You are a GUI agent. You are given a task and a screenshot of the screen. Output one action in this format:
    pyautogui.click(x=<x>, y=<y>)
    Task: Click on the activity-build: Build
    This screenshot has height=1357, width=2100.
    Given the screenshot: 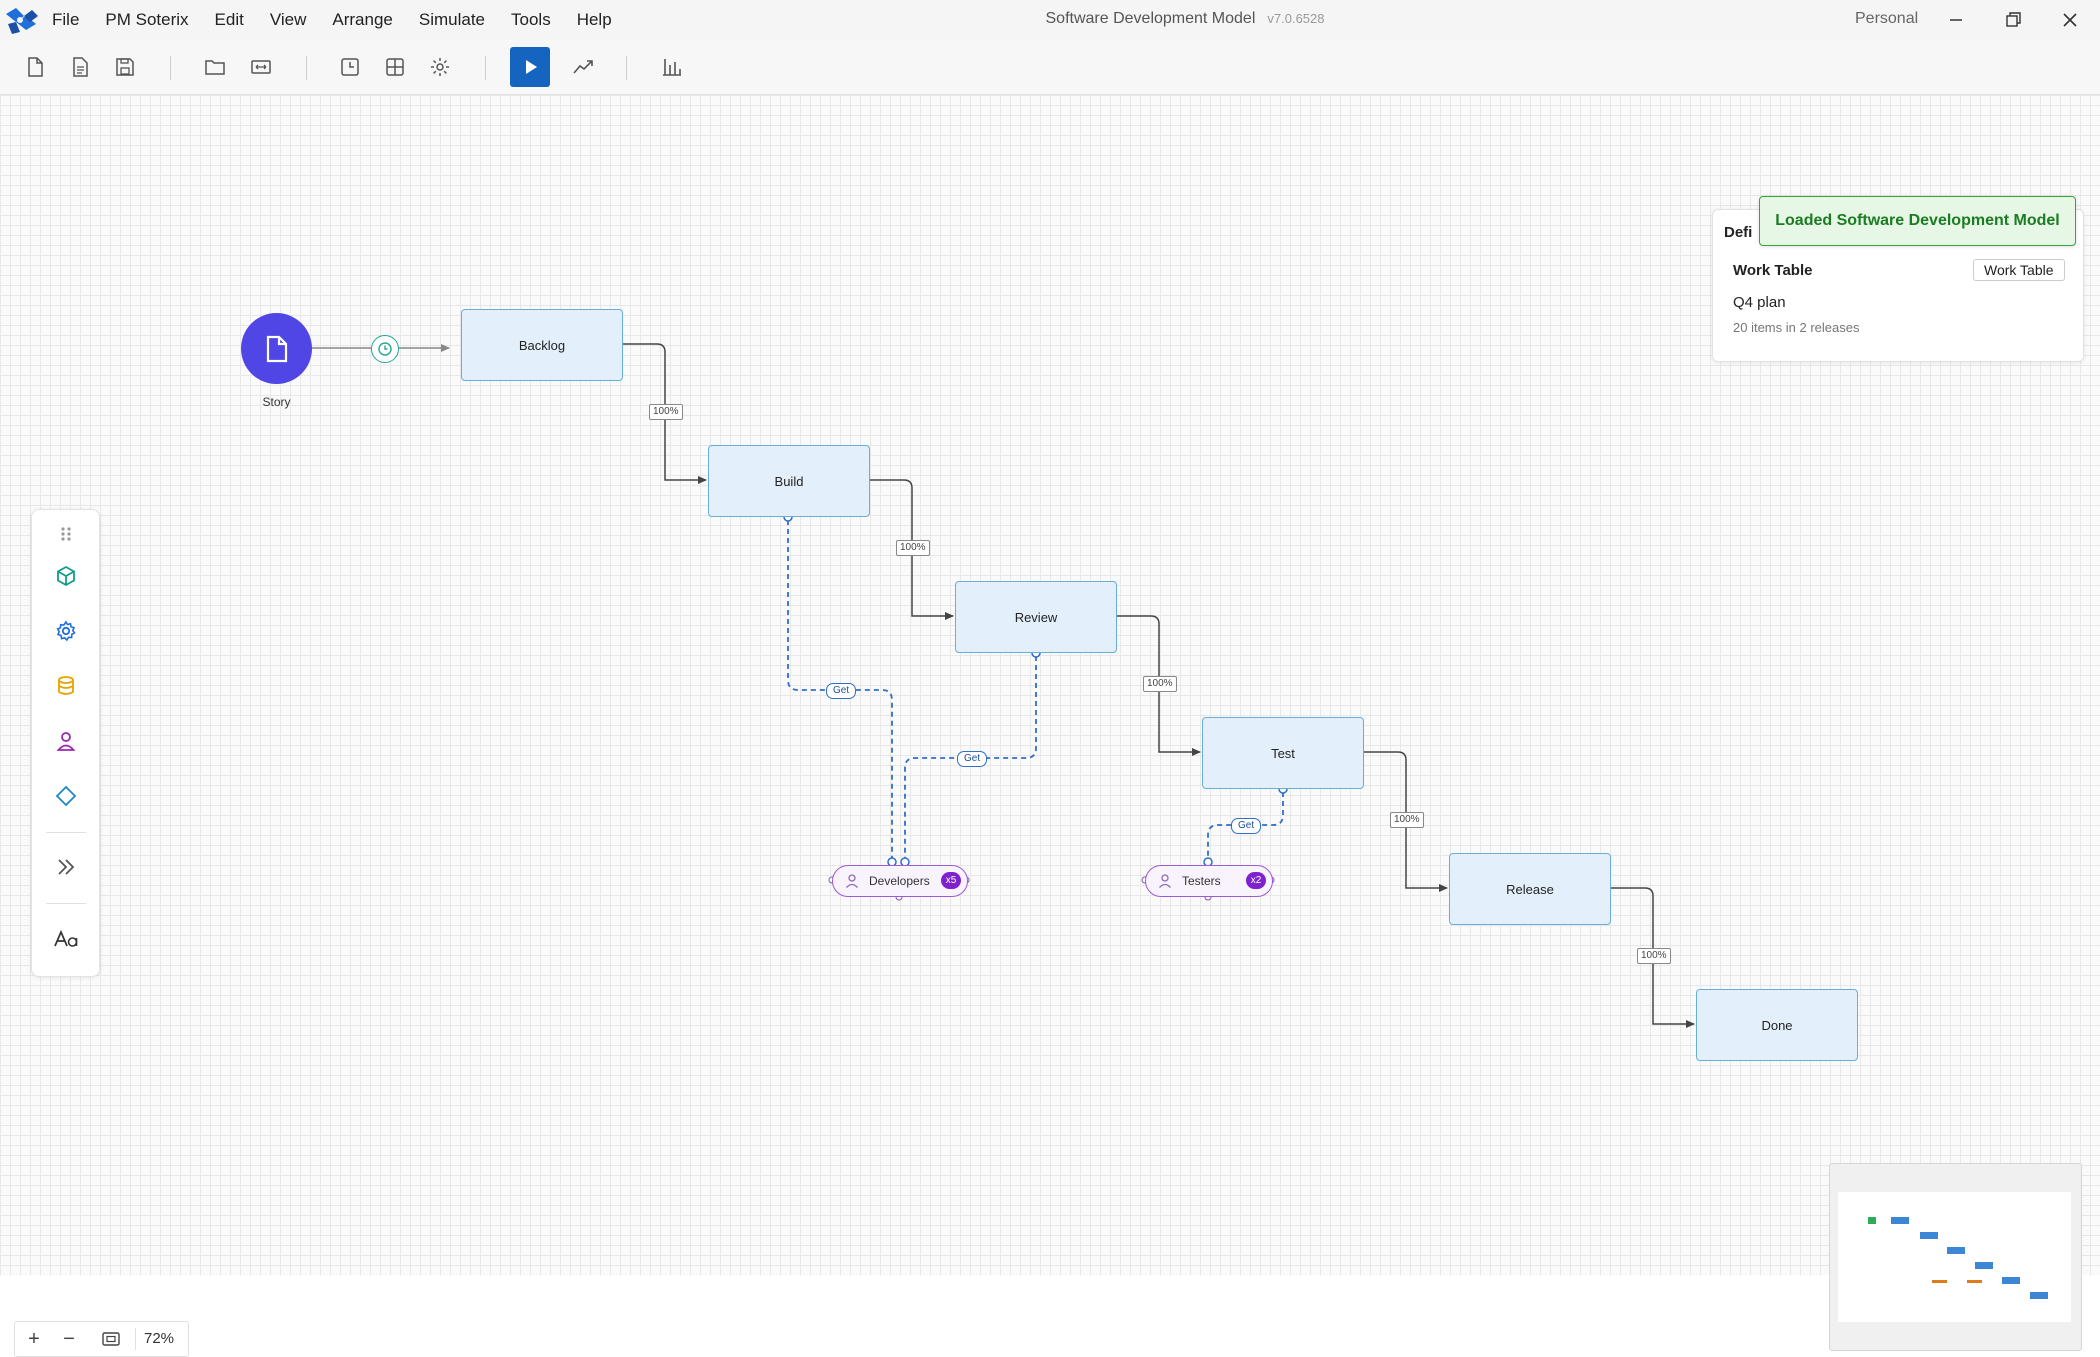 What is the action you would take?
    pyautogui.click(x=789, y=481)
    